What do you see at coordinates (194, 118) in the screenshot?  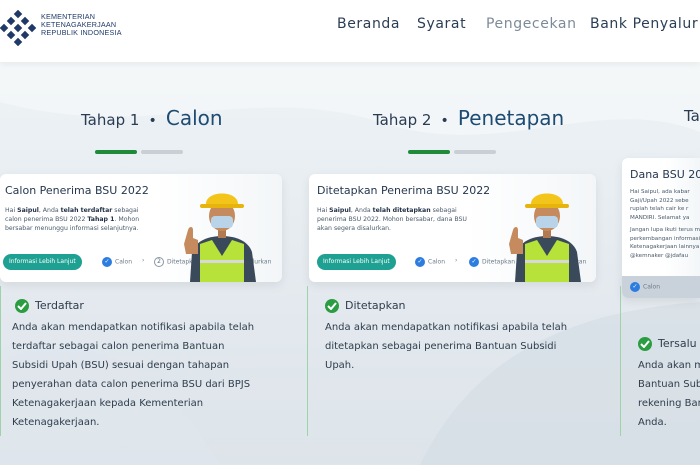 I see `stage-name: Calon` at bounding box center [194, 118].